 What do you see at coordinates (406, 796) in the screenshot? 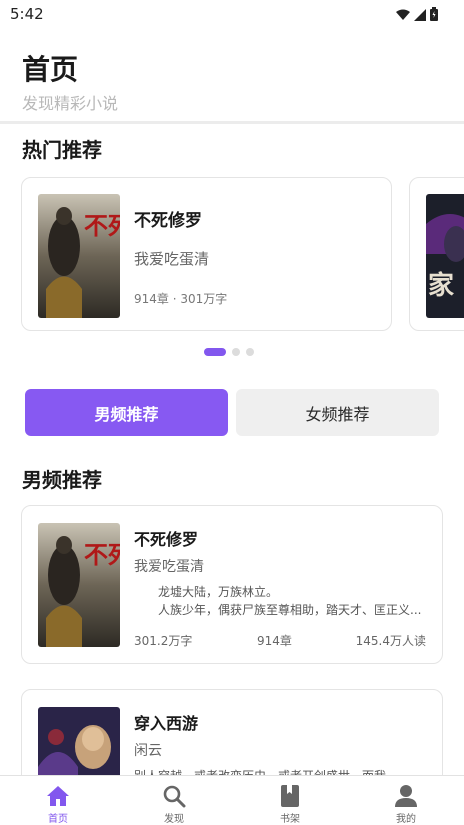
I see `profile-icon` at bounding box center [406, 796].